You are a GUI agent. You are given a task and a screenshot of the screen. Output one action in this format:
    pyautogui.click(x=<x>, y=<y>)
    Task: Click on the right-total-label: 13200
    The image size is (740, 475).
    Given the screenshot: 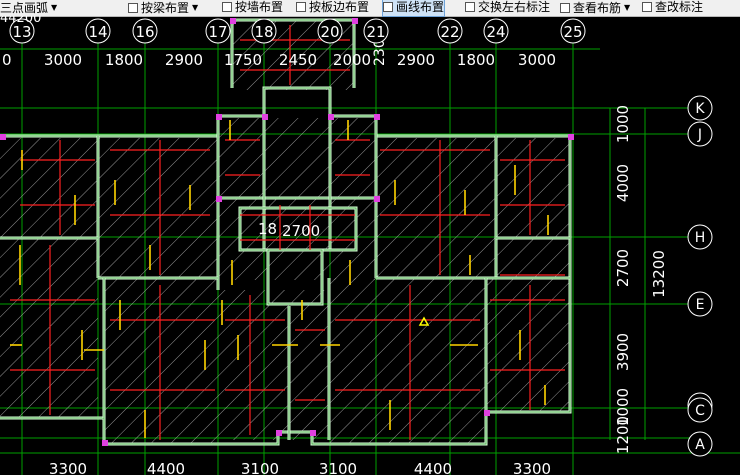 What is the action you would take?
    pyautogui.click(x=659, y=274)
    